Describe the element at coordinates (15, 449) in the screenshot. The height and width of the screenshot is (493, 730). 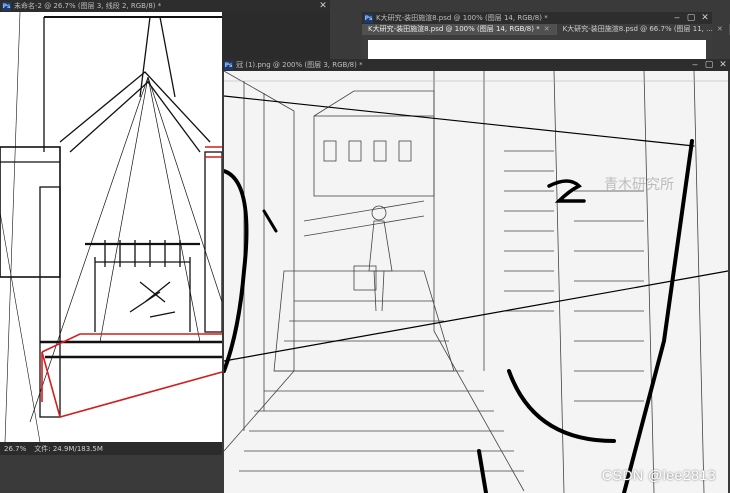
I see `zoom-level: 26.7%` at that location.